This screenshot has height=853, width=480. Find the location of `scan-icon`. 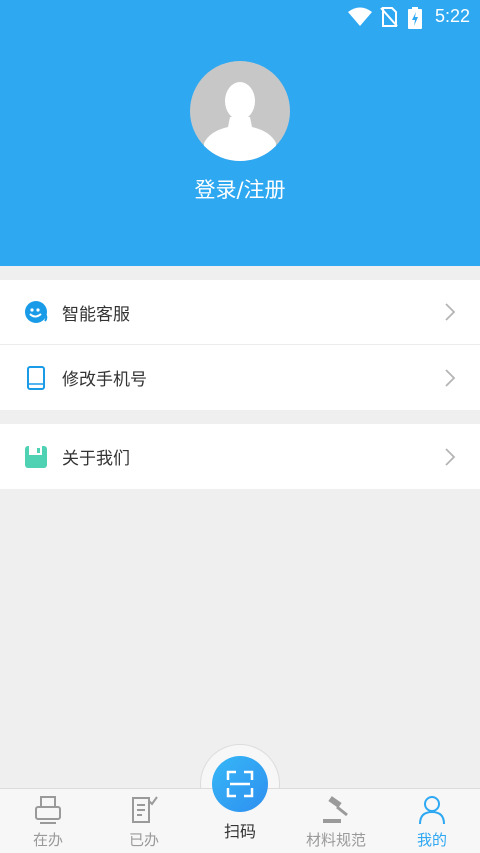

scan-icon is located at coordinates (240, 784).